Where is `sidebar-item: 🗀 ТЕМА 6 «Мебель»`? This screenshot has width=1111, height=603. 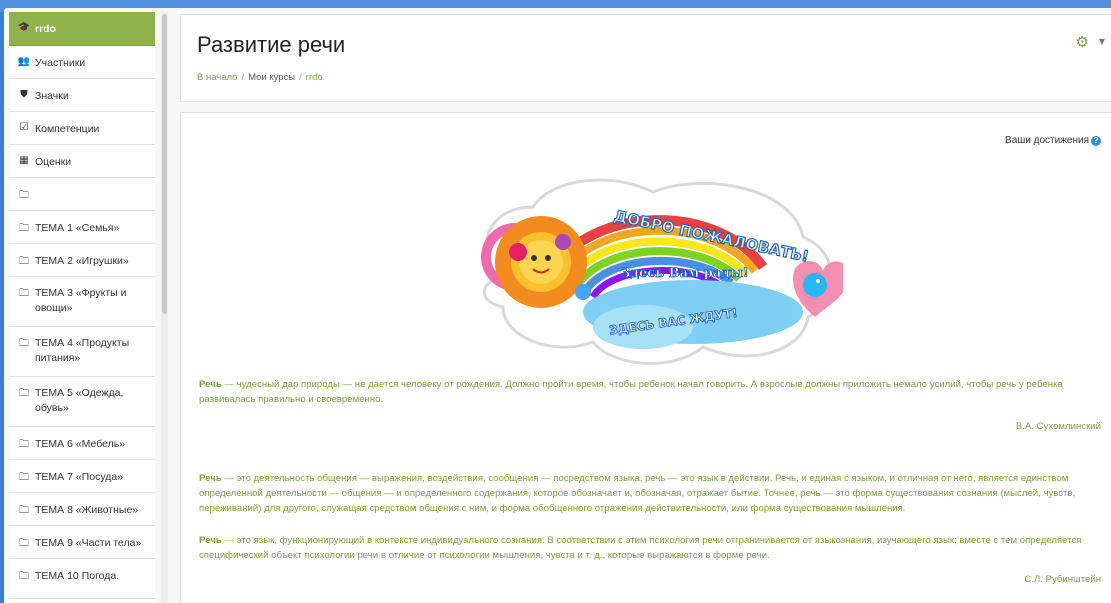
sidebar-item: 🗀 ТЕМА 6 «Мебель» is located at coordinates (82, 443).